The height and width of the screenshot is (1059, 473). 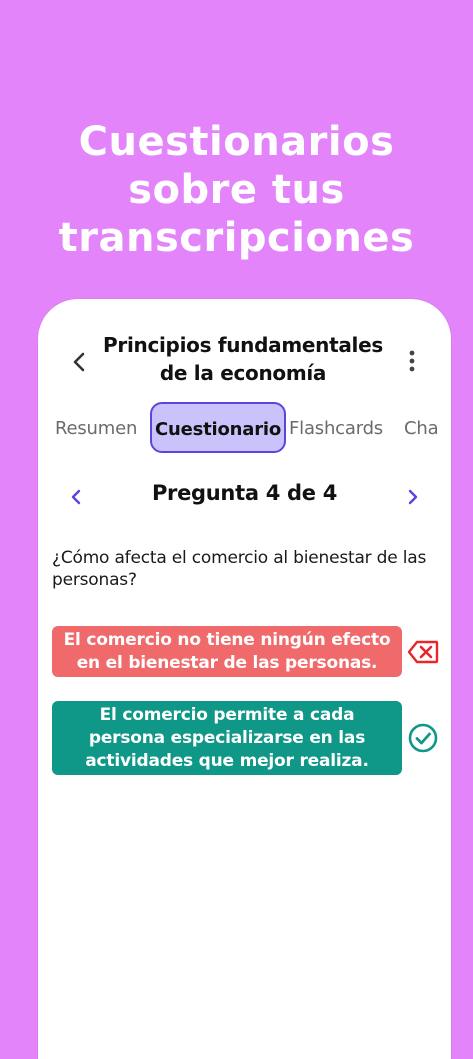 I want to click on tab-cuestionario: Cuestionario, so click(x=218, y=427).